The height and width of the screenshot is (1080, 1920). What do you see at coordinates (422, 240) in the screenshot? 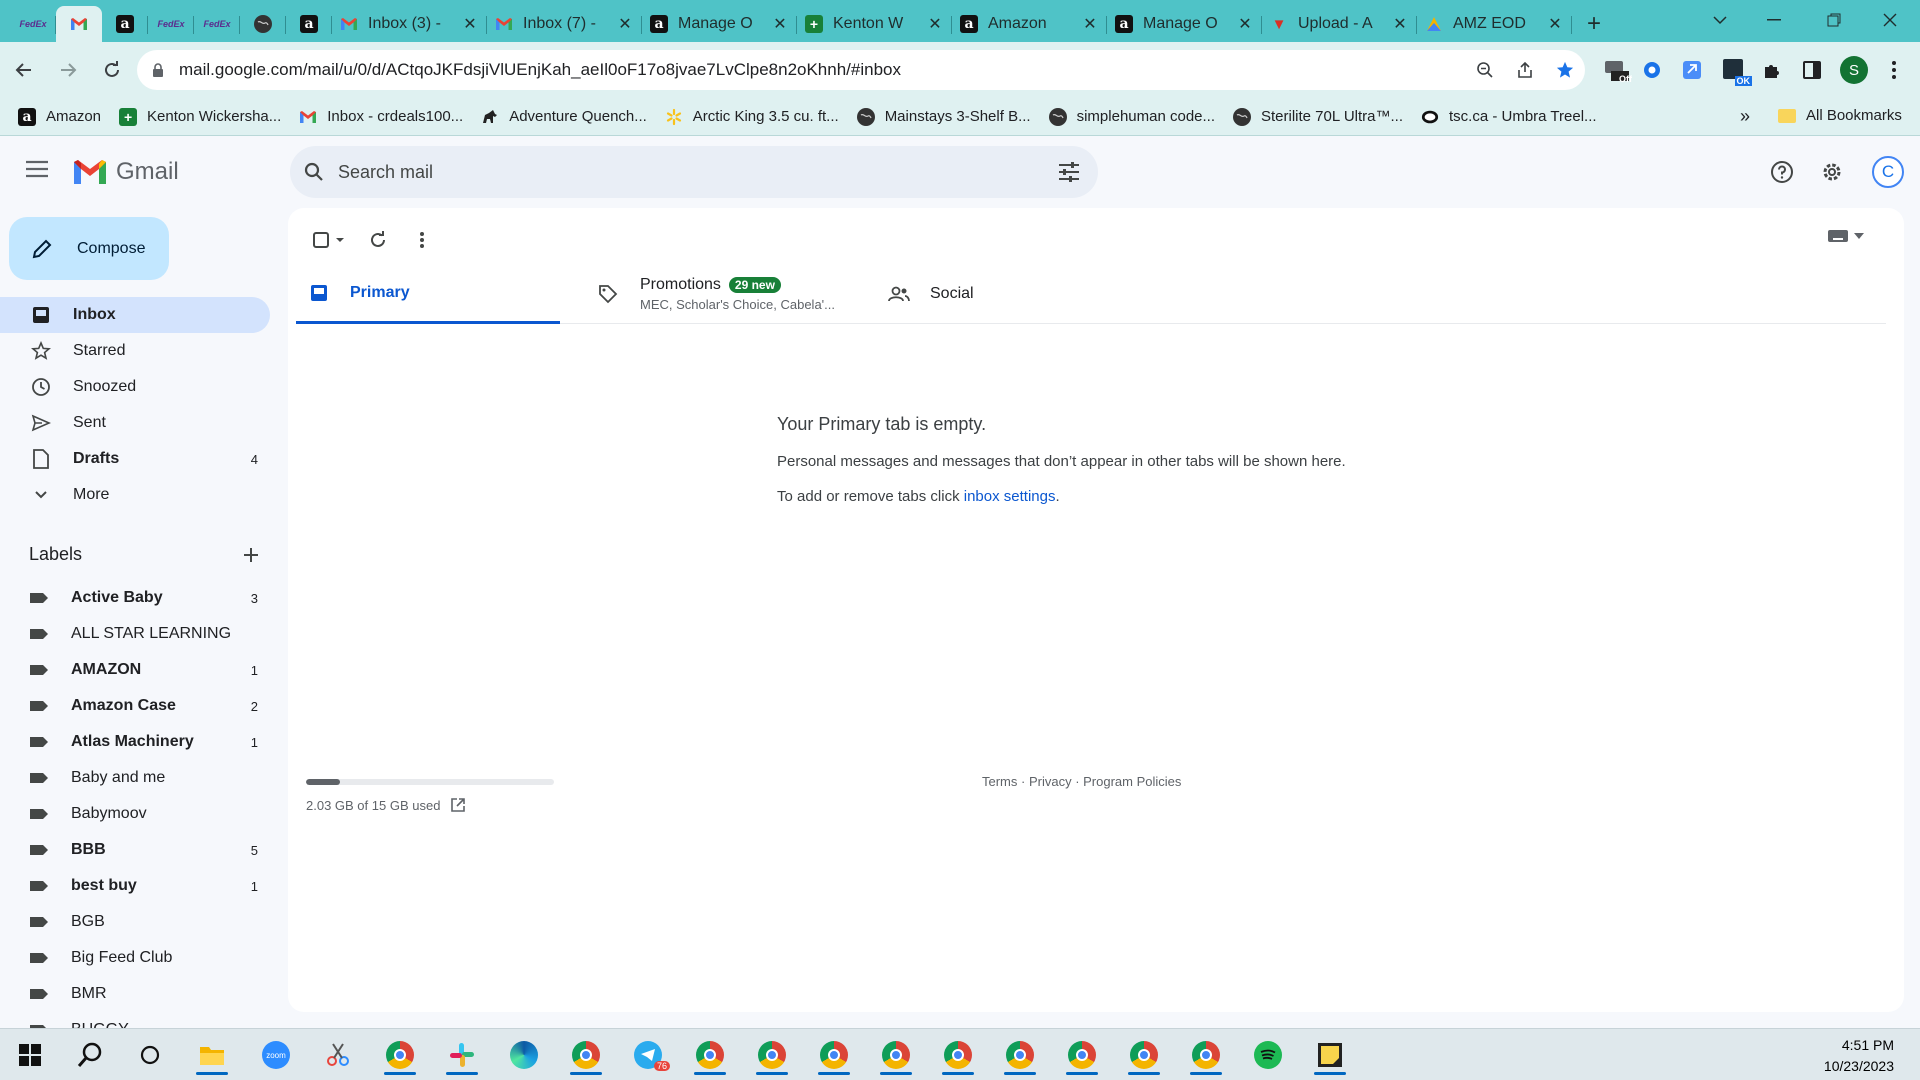
I see `more-actions-button` at bounding box center [422, 240].